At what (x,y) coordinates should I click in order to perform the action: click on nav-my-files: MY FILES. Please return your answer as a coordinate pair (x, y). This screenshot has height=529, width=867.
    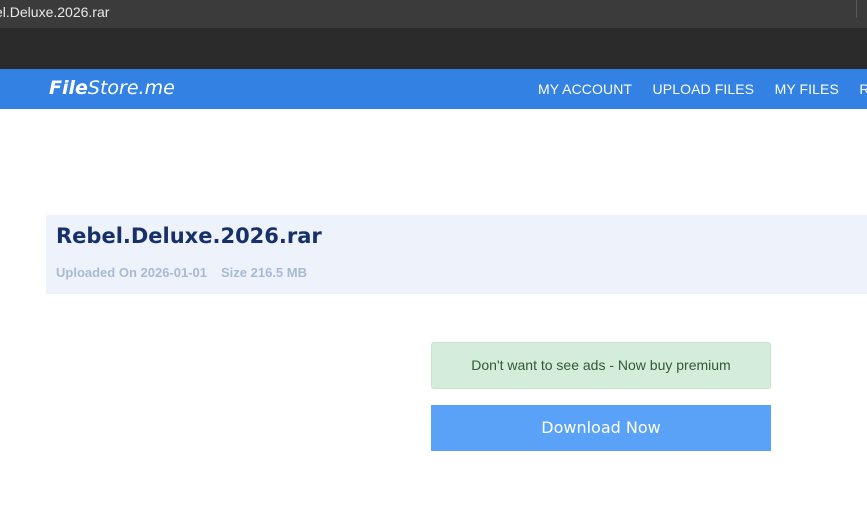
    Looking at the image, I should click on (807, 89).